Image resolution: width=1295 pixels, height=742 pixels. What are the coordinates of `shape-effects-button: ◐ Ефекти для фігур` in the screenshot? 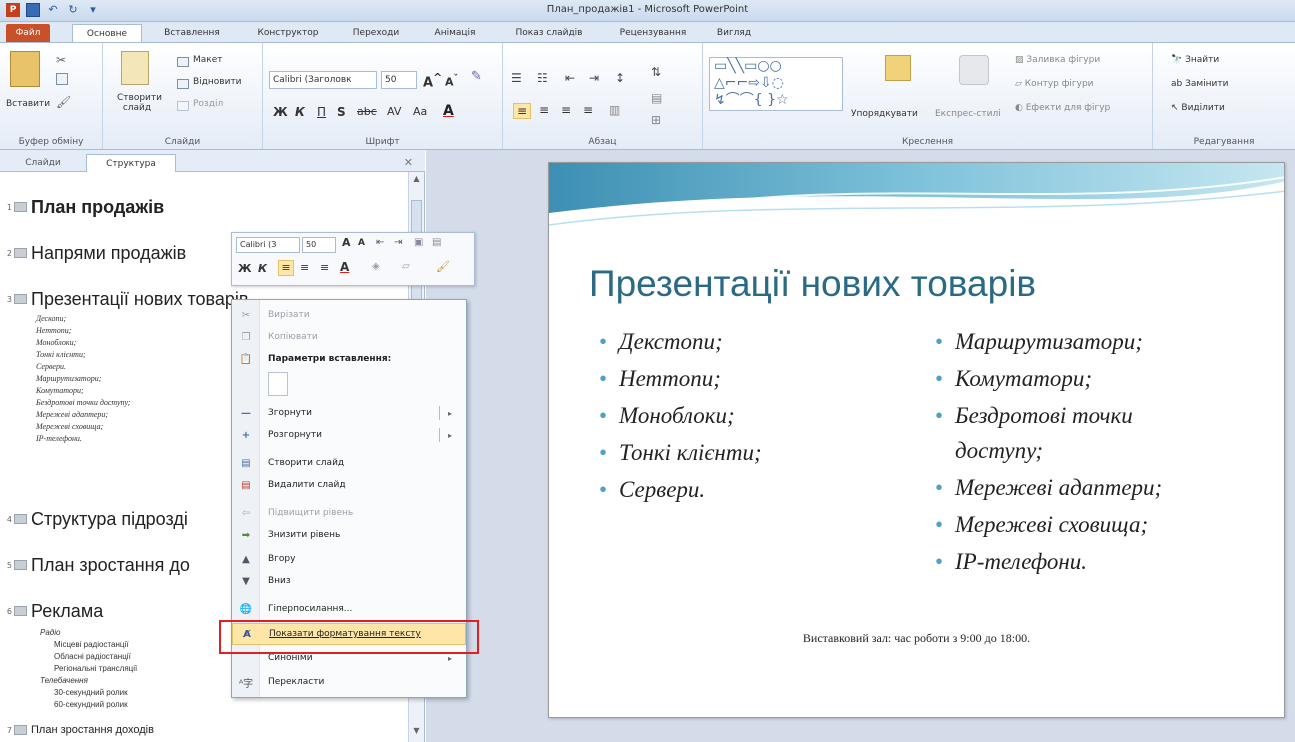 It's located at (1062, 108).